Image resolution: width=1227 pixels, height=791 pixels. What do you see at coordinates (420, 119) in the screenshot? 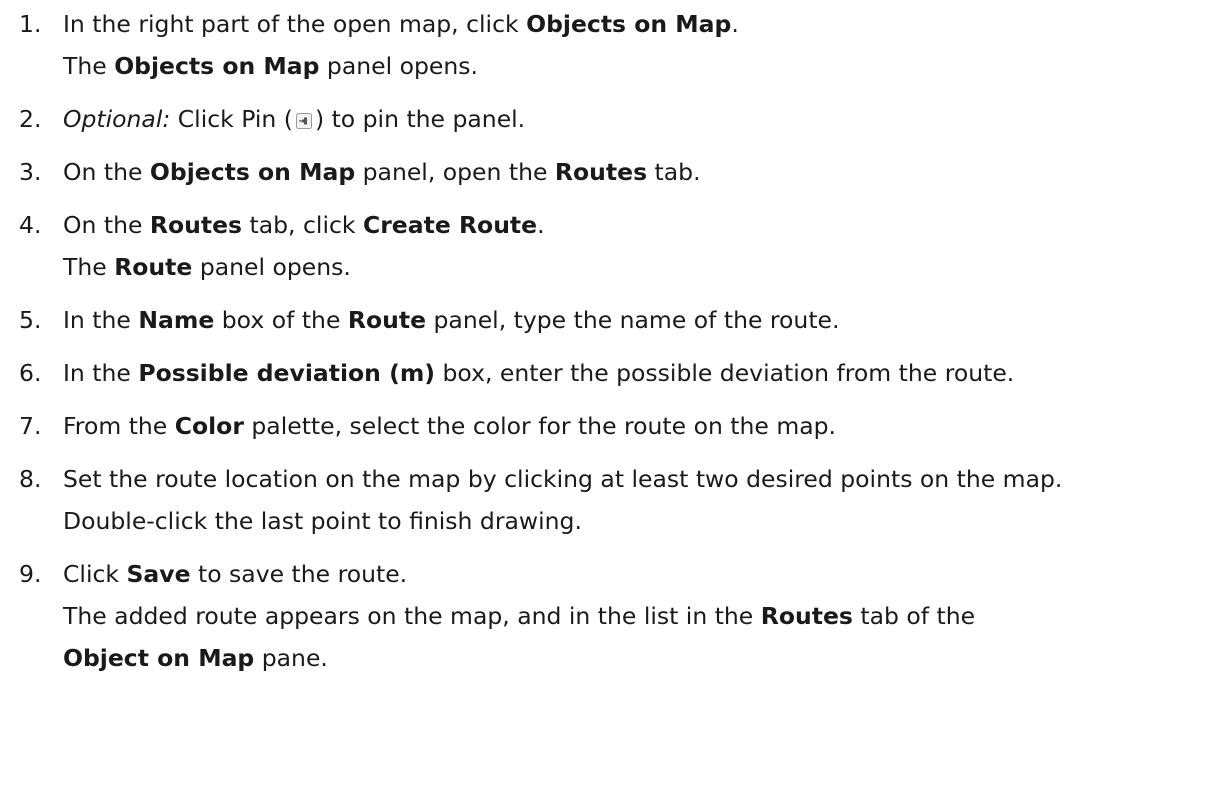
I see `step-text: ) to pin the panel.` at bounding box center [420, 119].